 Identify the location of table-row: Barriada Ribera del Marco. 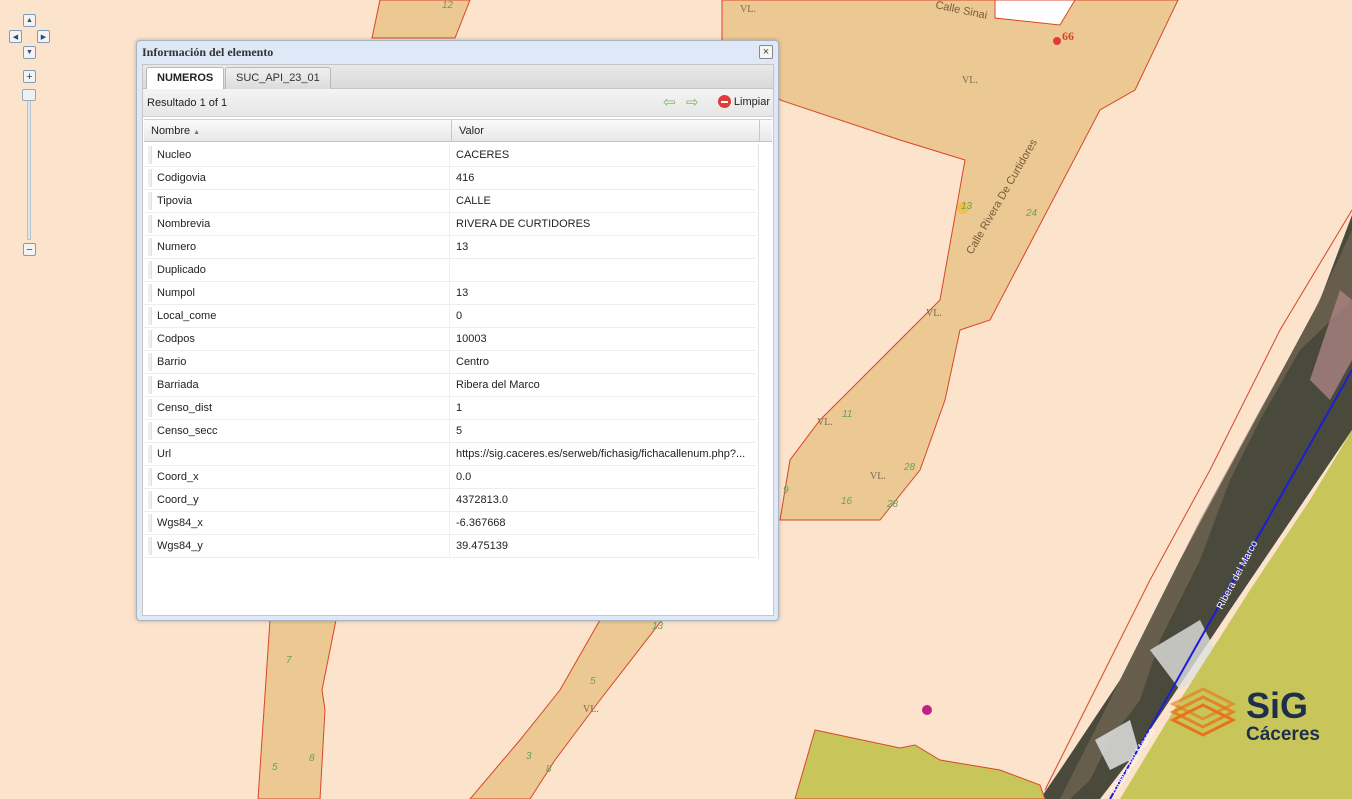
(450, 385).